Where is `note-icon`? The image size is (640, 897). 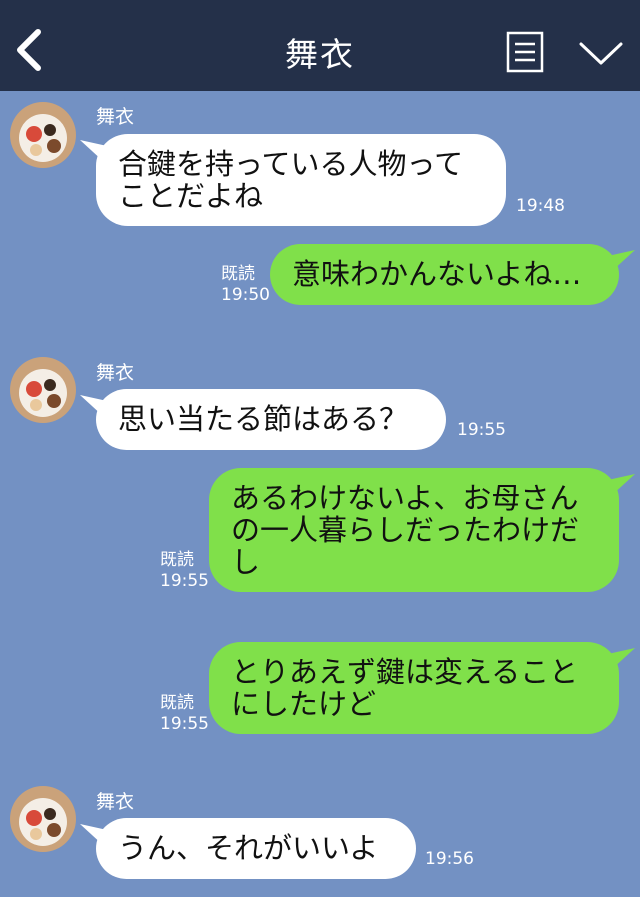 note-icon is located at coordinates (525, 52).